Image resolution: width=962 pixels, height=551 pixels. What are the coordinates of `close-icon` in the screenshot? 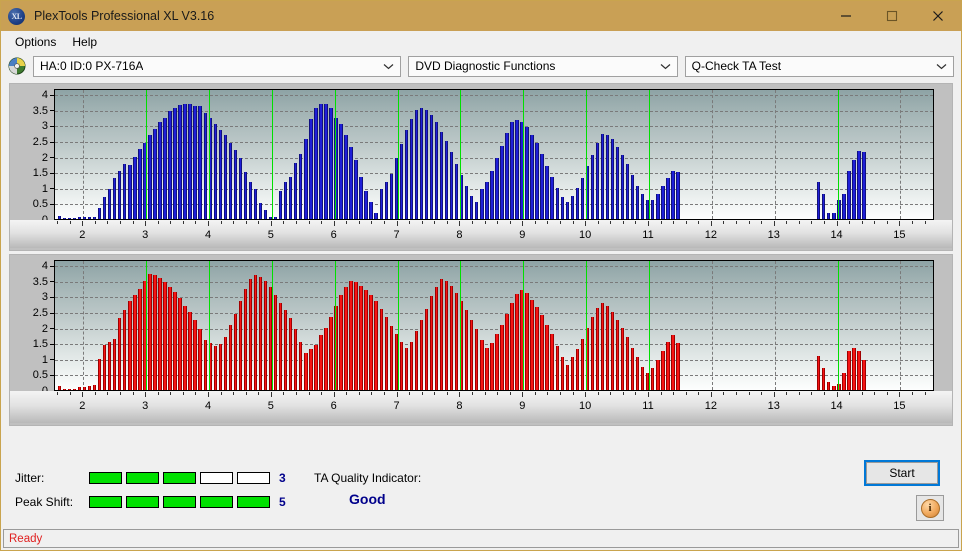 It's located at (938, 16).